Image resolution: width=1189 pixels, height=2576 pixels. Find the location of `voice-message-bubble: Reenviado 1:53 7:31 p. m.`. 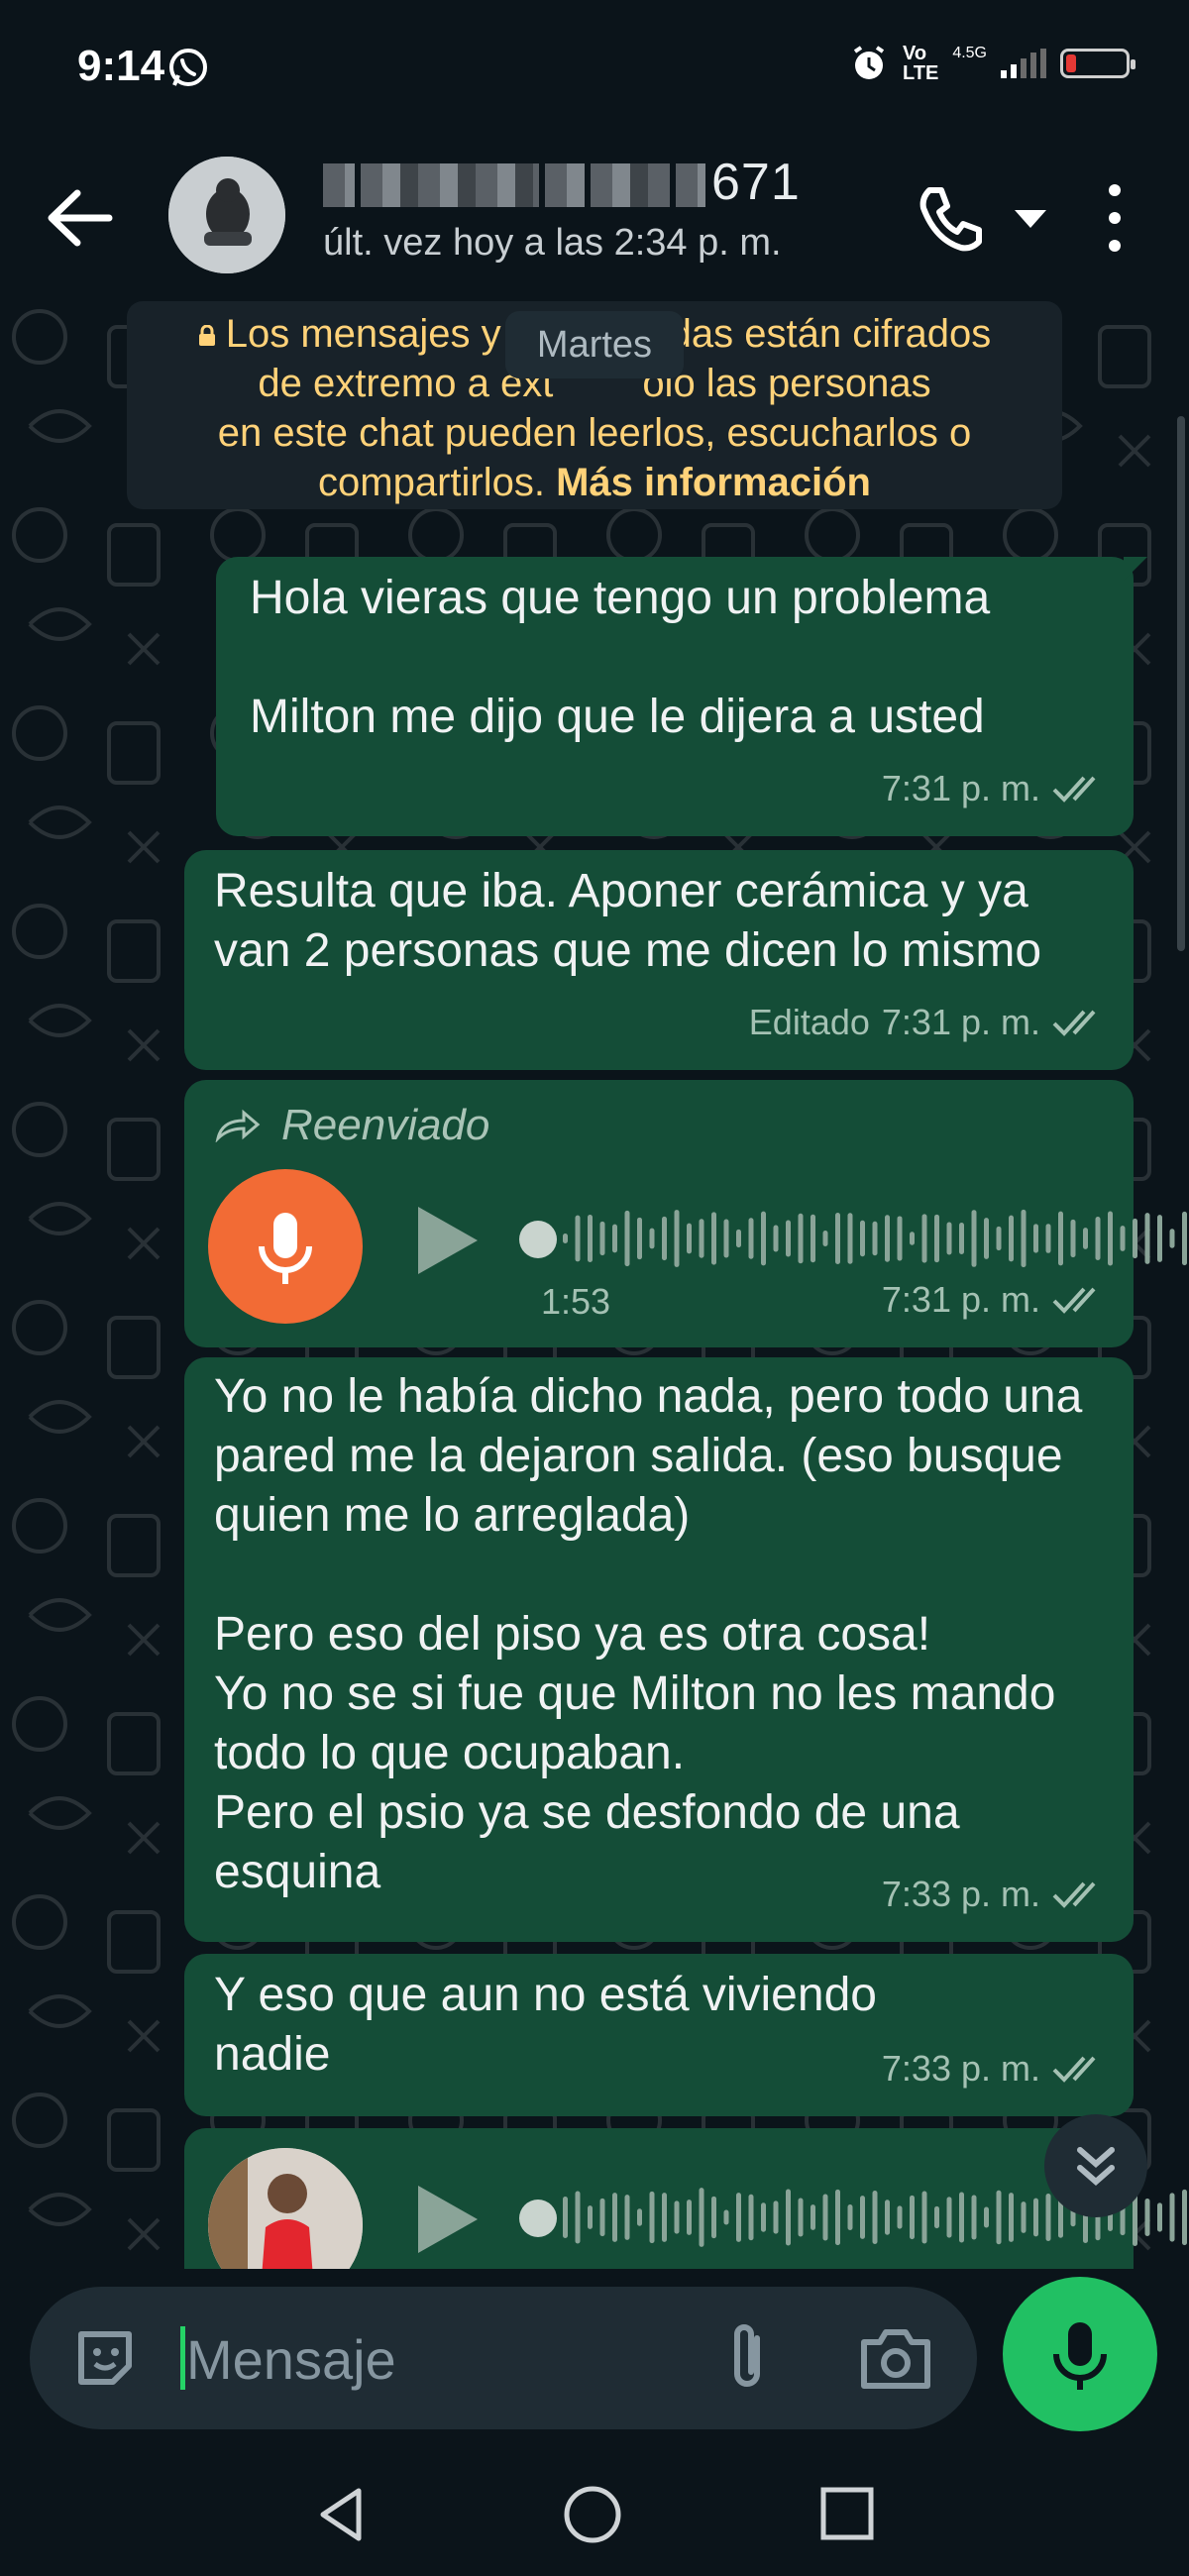

voice-message-bubble: Reenviado 1:53 7:31 p. m. is located at coordinates (685, 1213).